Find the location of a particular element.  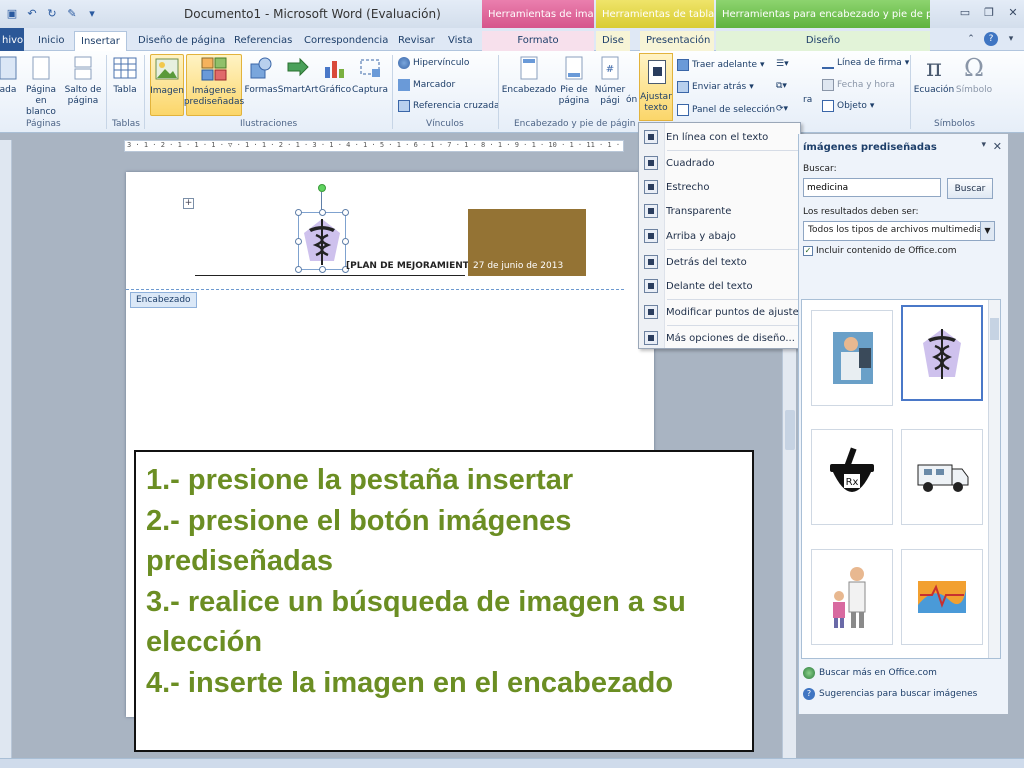

image-button: Imagen is located at coordinates (167, 85).